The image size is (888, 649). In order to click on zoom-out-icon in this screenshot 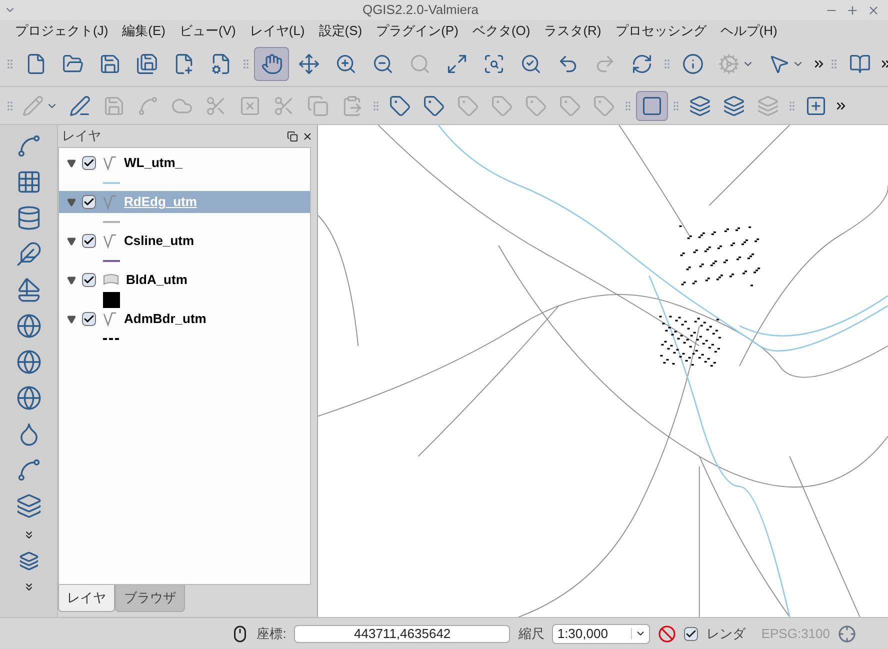, I will do `click(383, 64)`.